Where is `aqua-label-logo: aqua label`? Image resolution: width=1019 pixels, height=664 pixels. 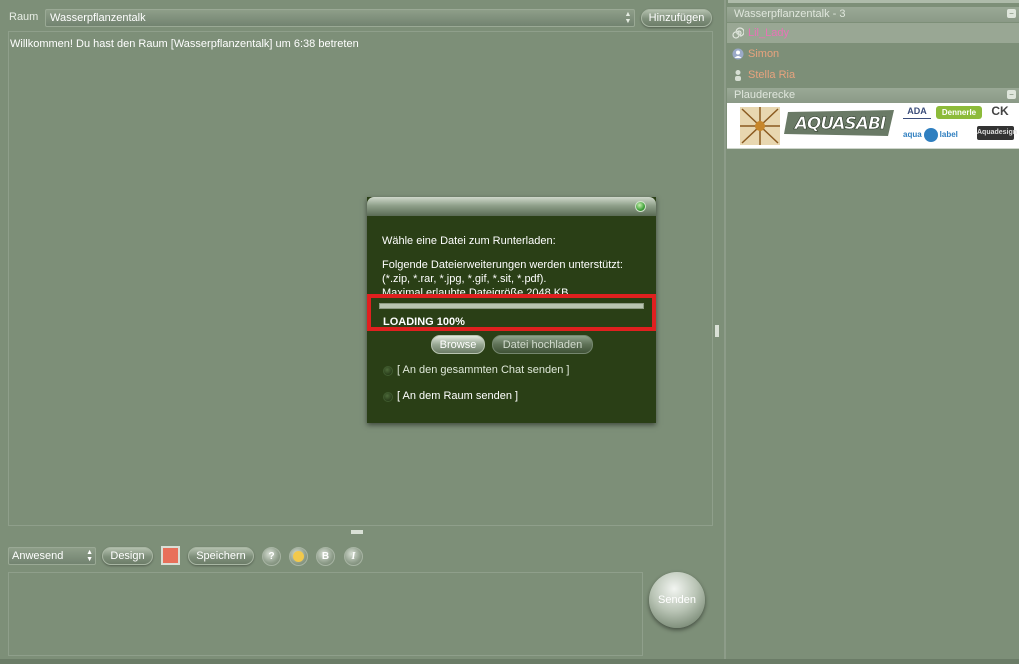 aqua-label-logo: aqua label is located at coordinates (938, 135).